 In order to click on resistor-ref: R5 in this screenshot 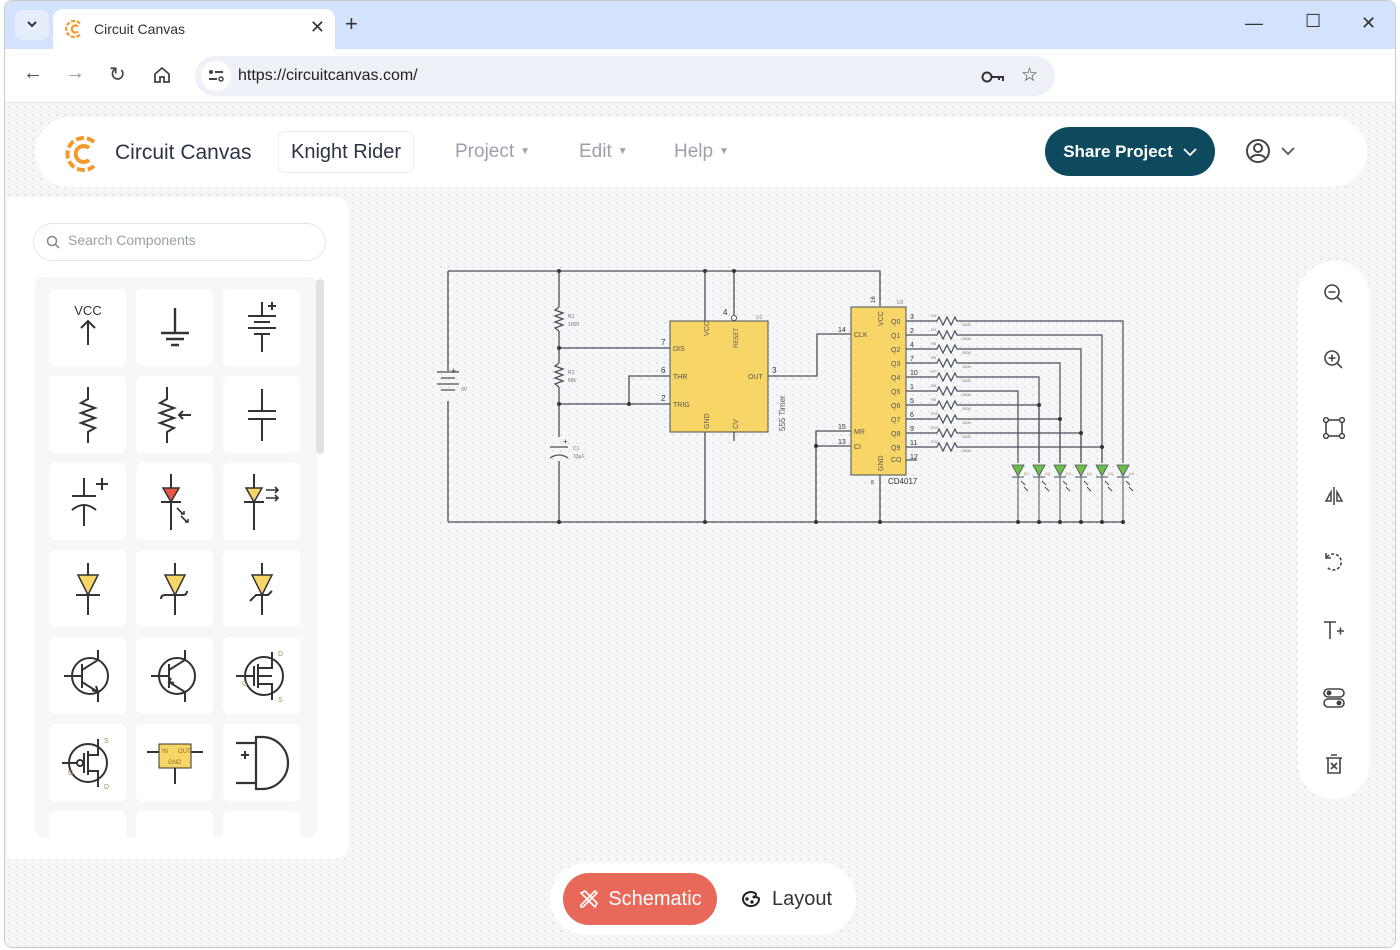, I will do `click(934, 343)`.